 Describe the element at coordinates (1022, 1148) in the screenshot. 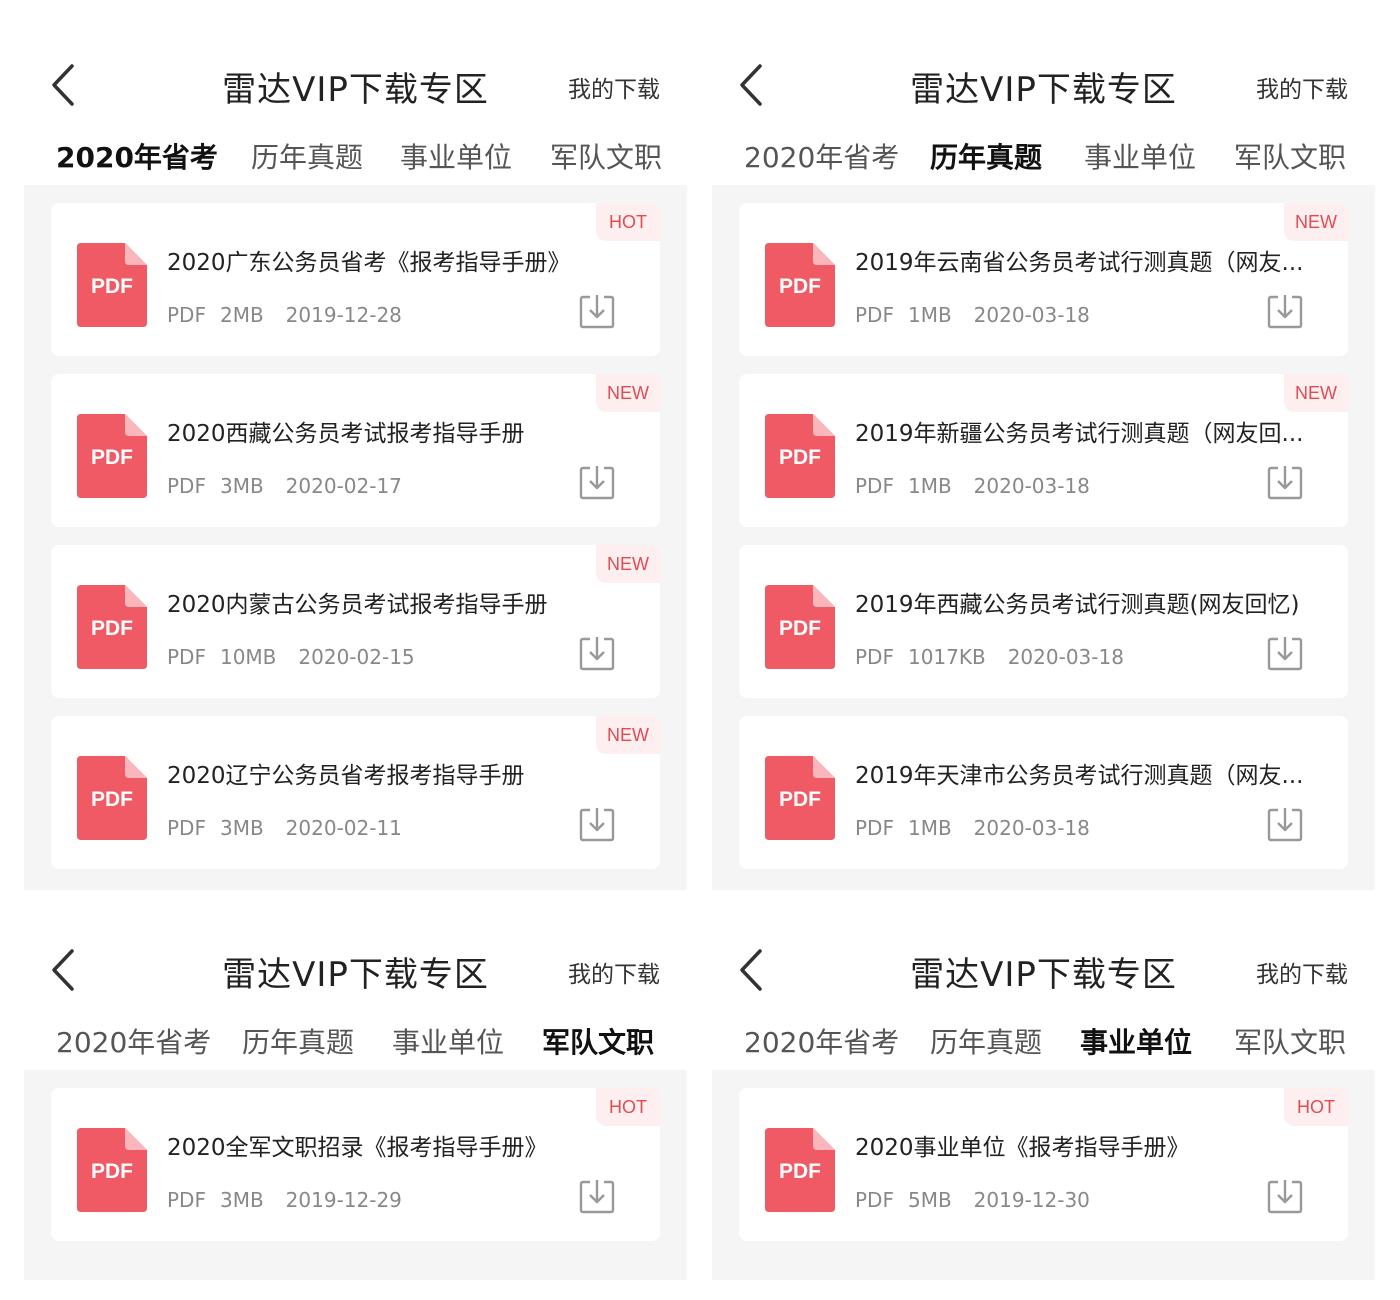

I see `file-title: 2020事业单位《报考指导手册》` at that location.